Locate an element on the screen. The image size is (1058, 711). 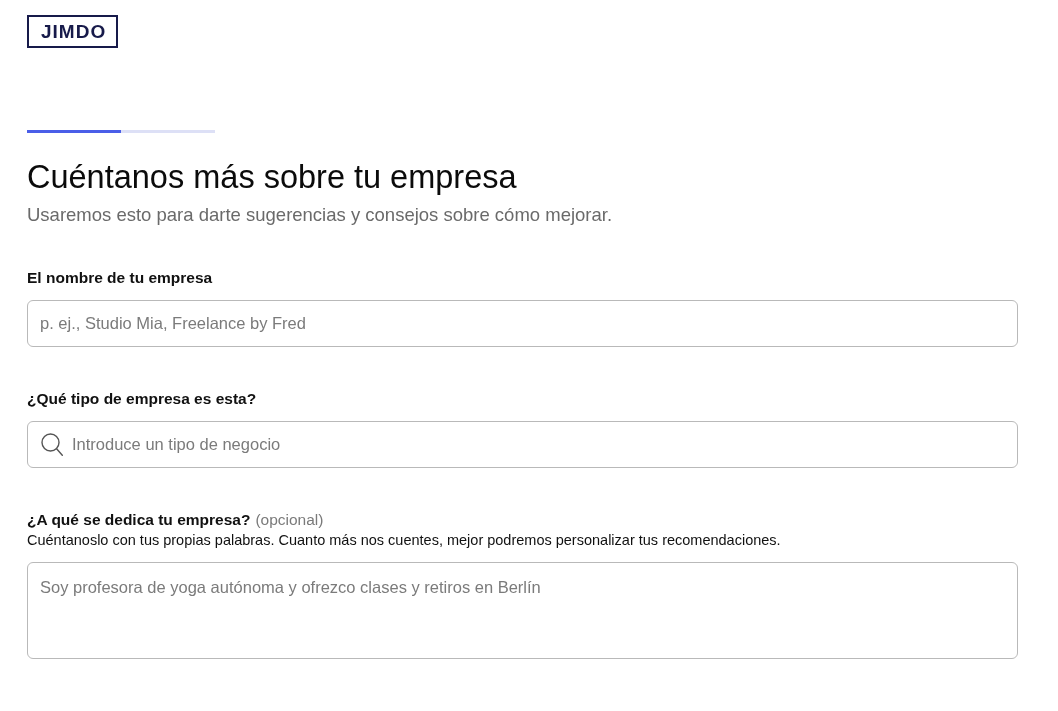
field-label: ¿A qué se dedica tu empresa? is located at coordinates (139, 520).